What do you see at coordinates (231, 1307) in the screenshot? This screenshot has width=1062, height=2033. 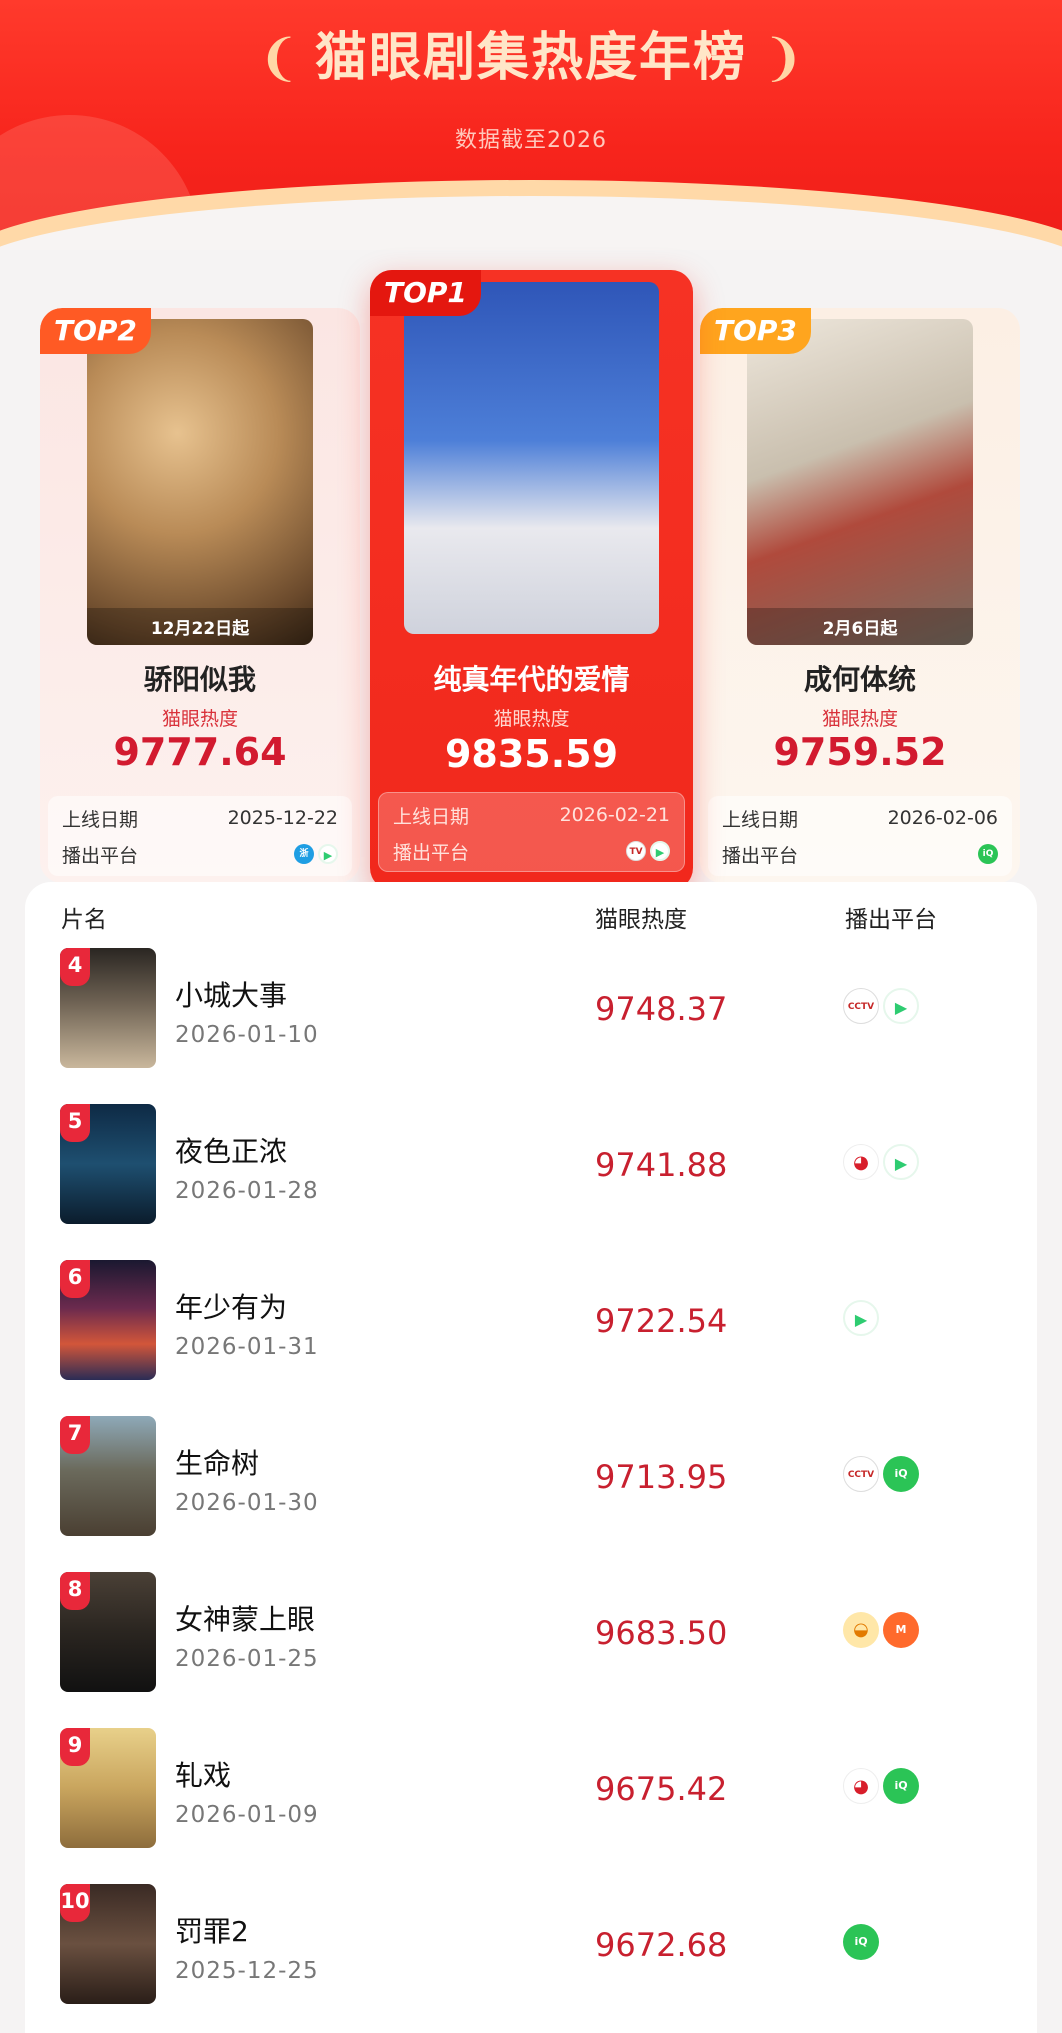 I see `drama-title: 年少有为` at bounding box center [231, 1307].